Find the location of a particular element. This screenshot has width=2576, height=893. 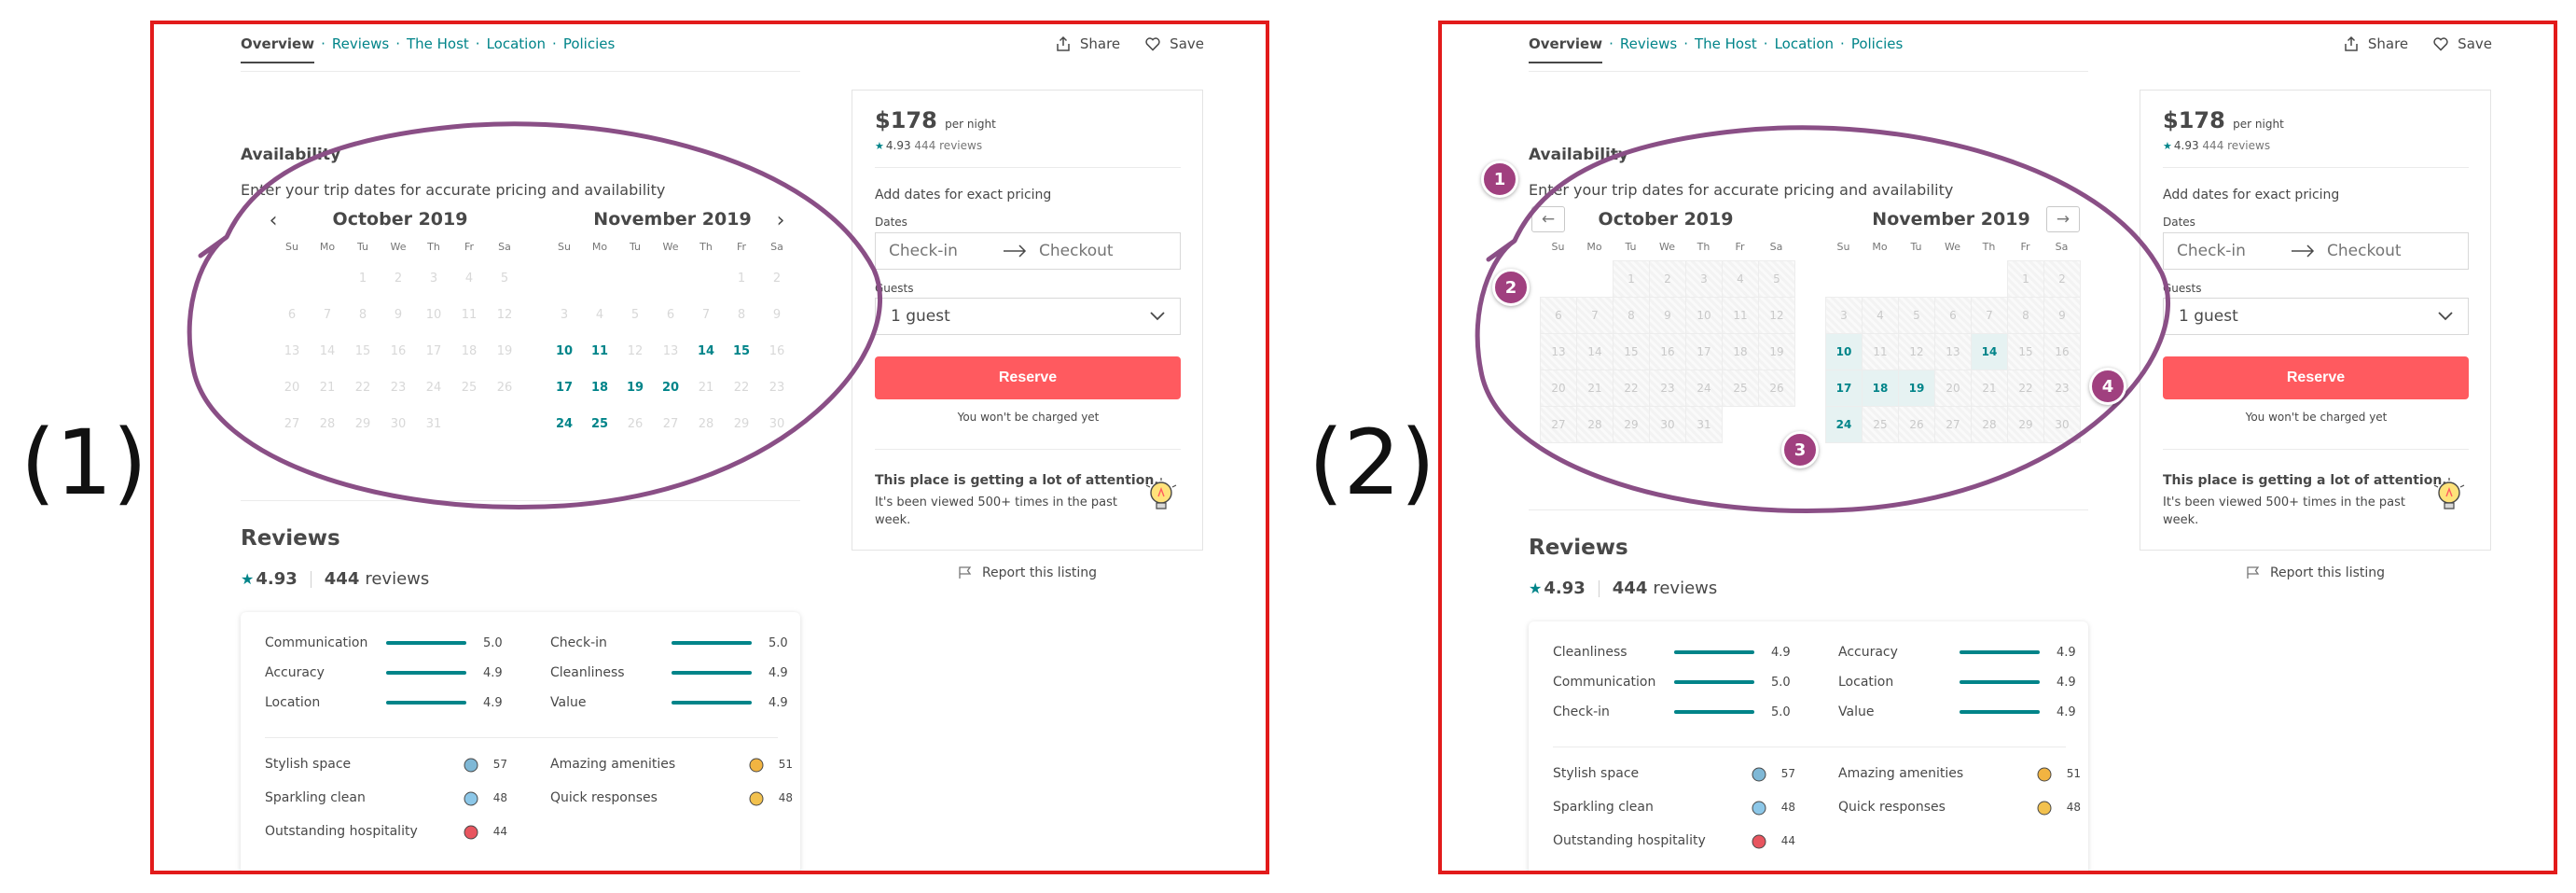

next-month-button: › is located at coordinates (780, 220).